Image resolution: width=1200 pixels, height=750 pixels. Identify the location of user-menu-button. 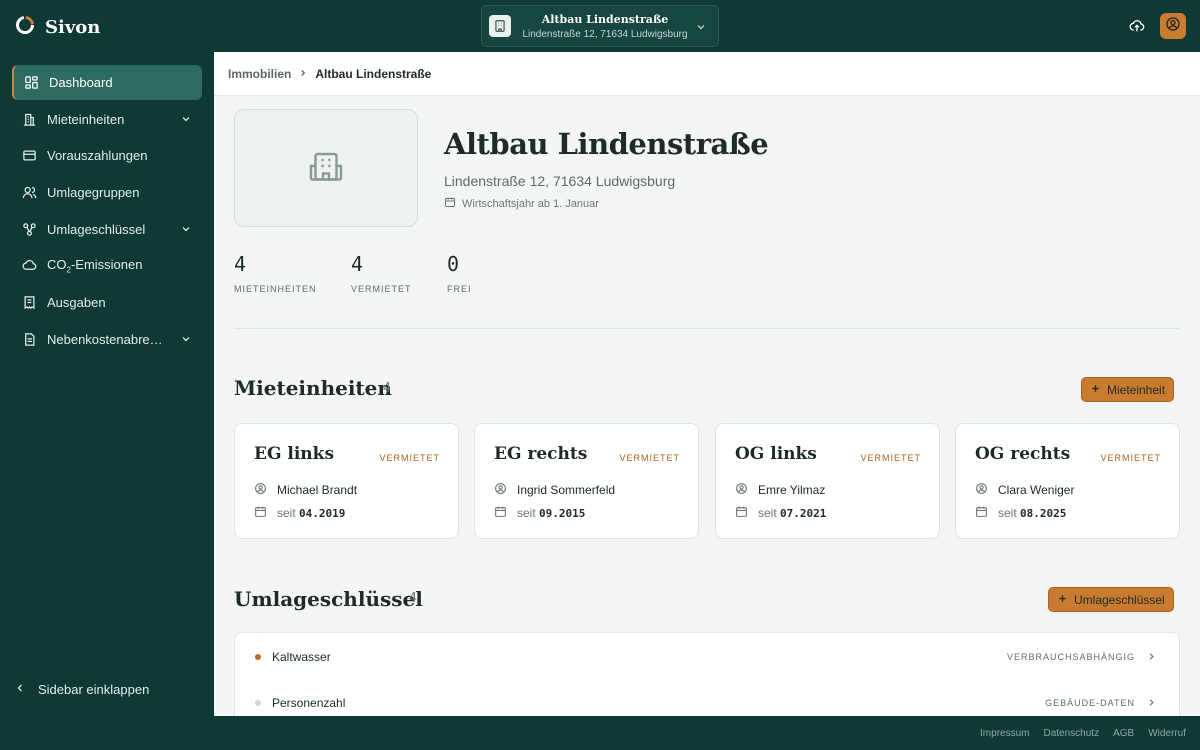
(1173, 26).